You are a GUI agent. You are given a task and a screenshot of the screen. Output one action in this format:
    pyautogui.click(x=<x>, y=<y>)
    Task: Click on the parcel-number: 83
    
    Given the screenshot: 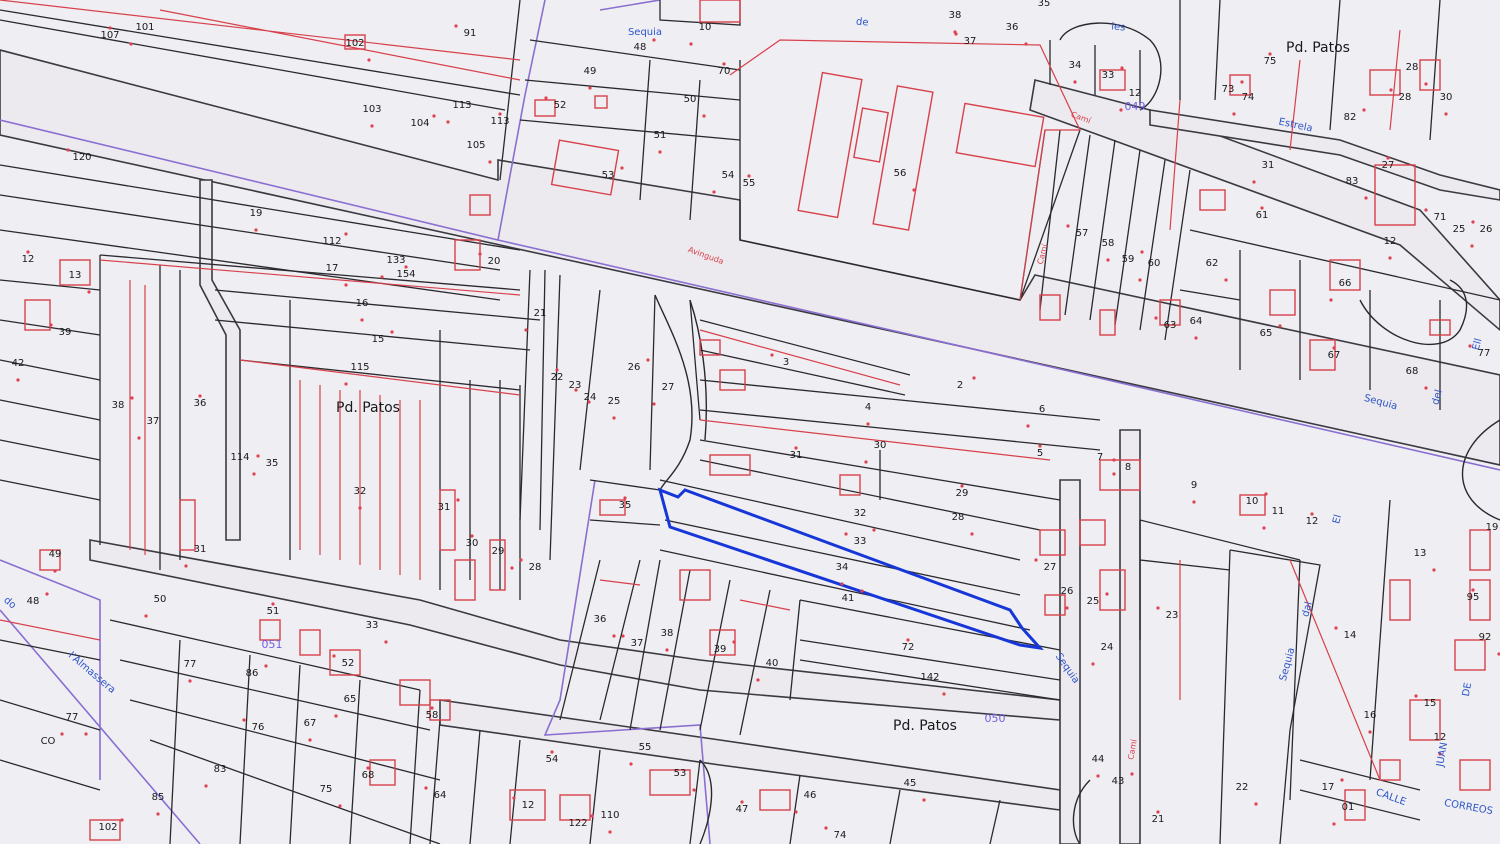 What is the action you would take?
    pyautogui.click(x=220, y=769)
    